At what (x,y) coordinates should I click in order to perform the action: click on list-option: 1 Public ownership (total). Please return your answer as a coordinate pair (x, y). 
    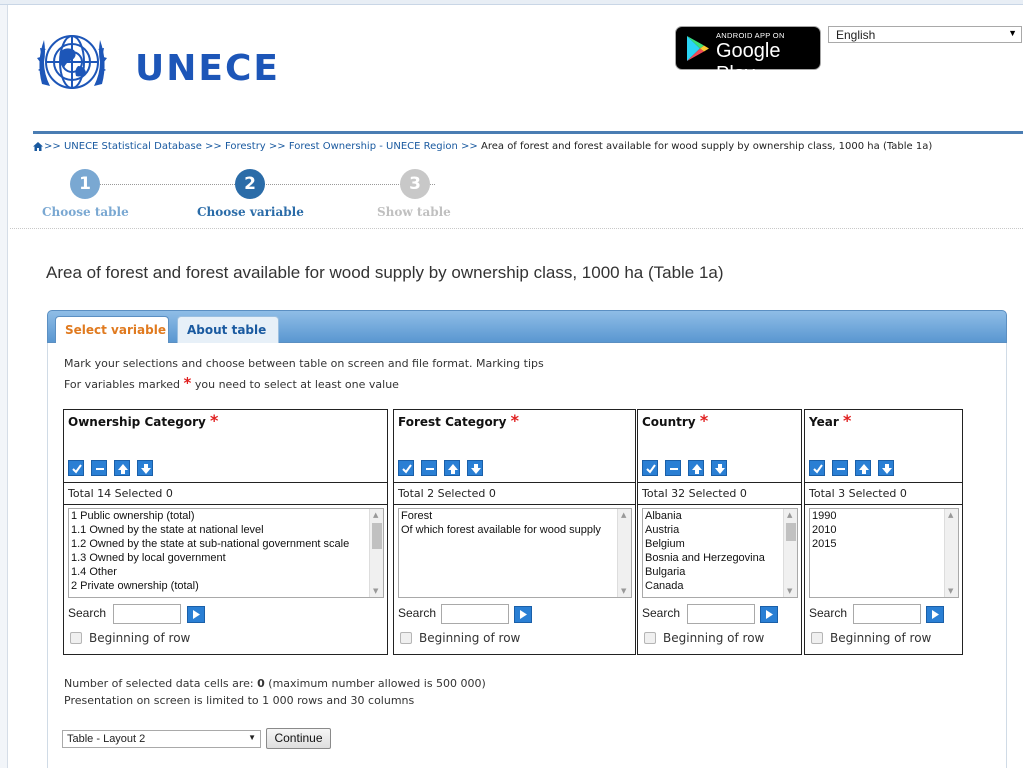
    Looking at the image, I should click on (226, 516).